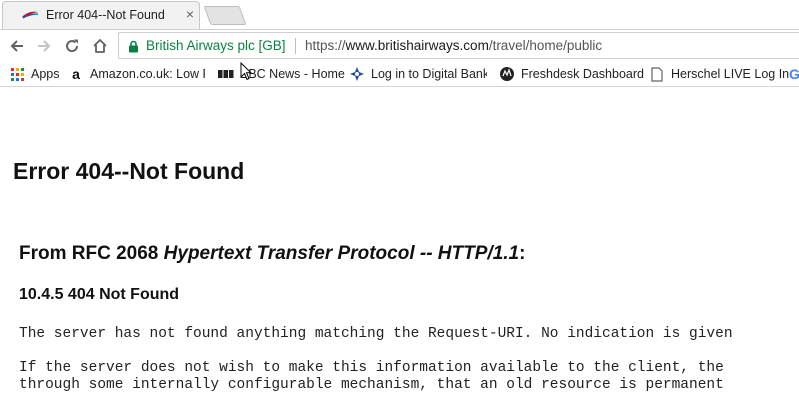 The width and height of the screenshot is (799, 414). I want to click on lock-icon, so click(133, 46).